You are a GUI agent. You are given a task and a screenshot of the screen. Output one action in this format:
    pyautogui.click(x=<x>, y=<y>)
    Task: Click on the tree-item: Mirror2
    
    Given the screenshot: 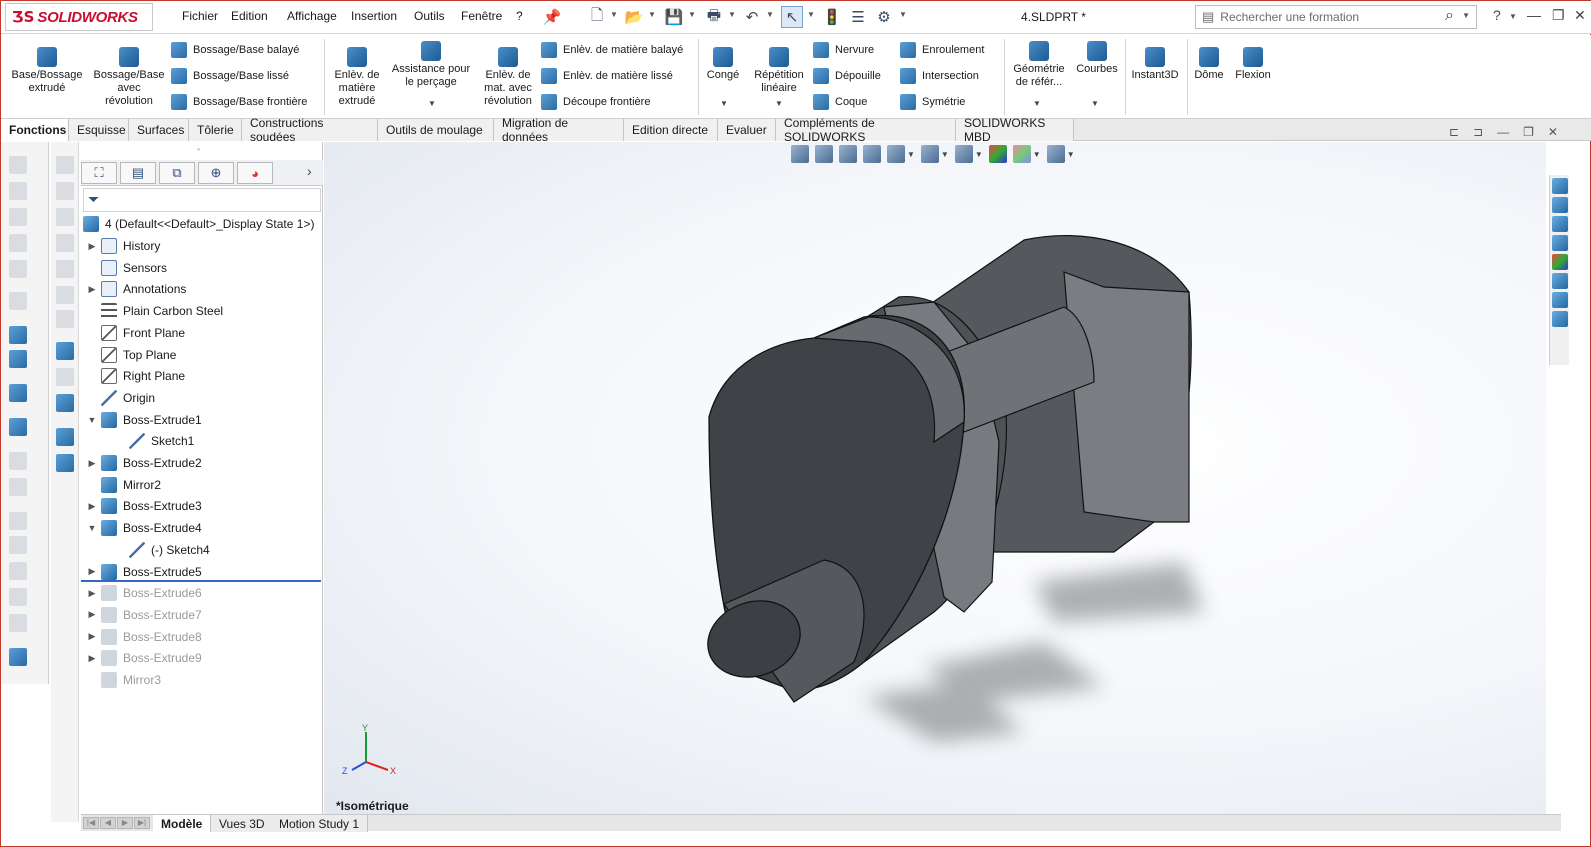 What is the action you would take?
    pyautogui.click(x=124, y=485)
    